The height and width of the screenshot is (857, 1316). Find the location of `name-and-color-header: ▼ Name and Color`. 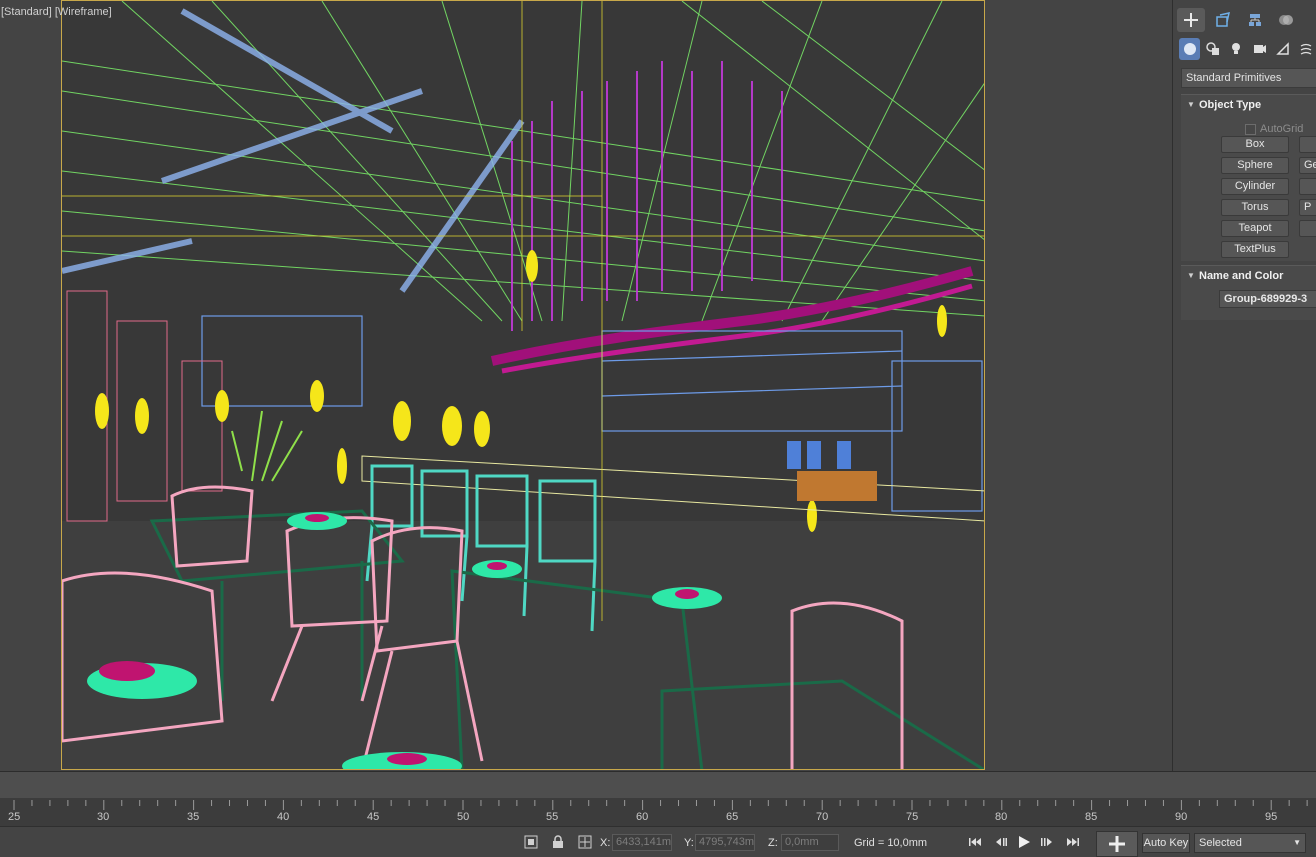

name-and-color-header: ▼ Name and Color is located at coordinates (1248, 276).